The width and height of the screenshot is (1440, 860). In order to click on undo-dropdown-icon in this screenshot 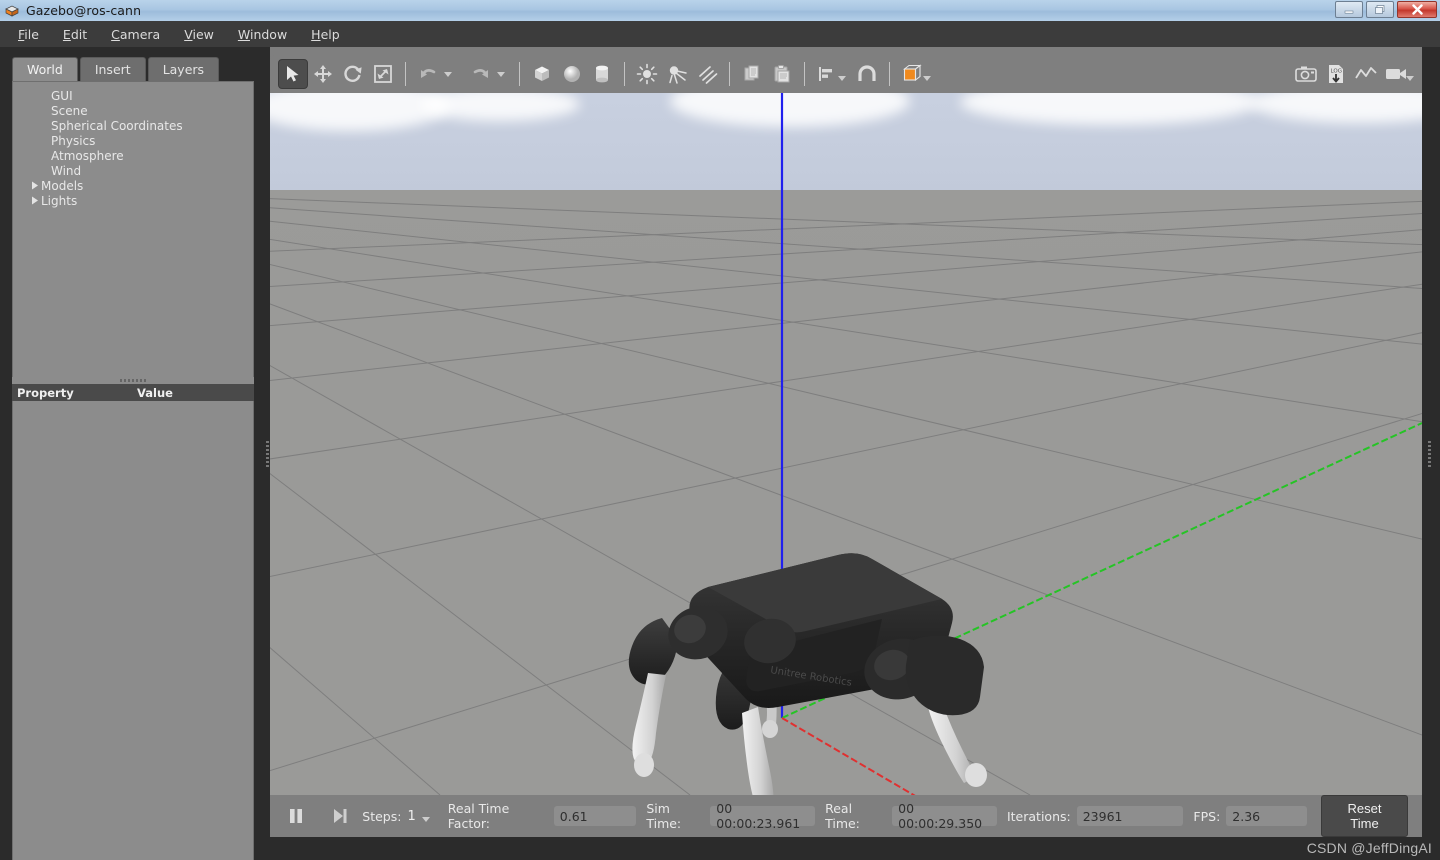, I will do `click(448, 74)`.